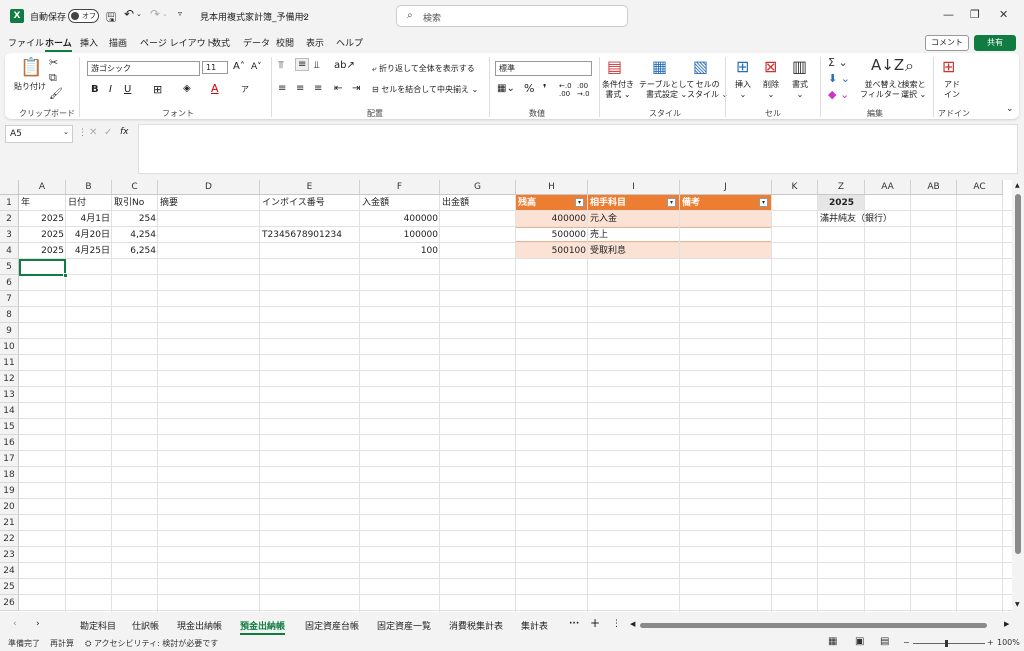 The width and height of the screenshot is (1024, 651). Describe the element at coordinates (579, 202) in the screenshot. I see `filter-dropdown-icon: ▾` at that location.